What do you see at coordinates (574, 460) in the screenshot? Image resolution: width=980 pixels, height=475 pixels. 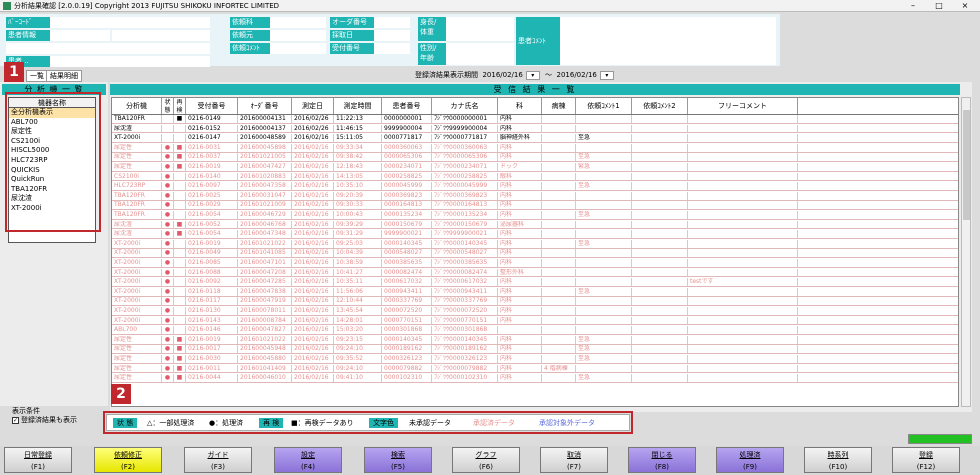 I see `fkey-button: 取消 (F7)` at bounding box center [574, 460].